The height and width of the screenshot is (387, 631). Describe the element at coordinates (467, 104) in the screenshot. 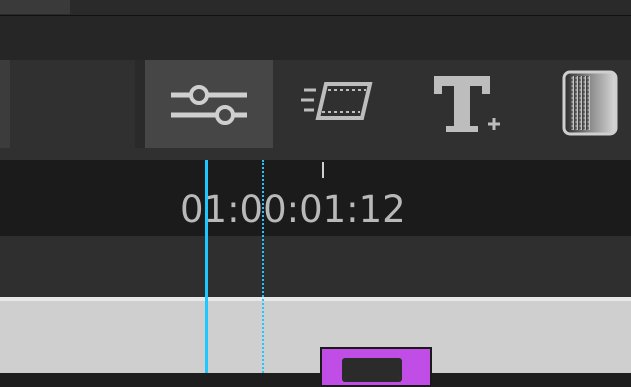

I see `text-title-icon` at that location.